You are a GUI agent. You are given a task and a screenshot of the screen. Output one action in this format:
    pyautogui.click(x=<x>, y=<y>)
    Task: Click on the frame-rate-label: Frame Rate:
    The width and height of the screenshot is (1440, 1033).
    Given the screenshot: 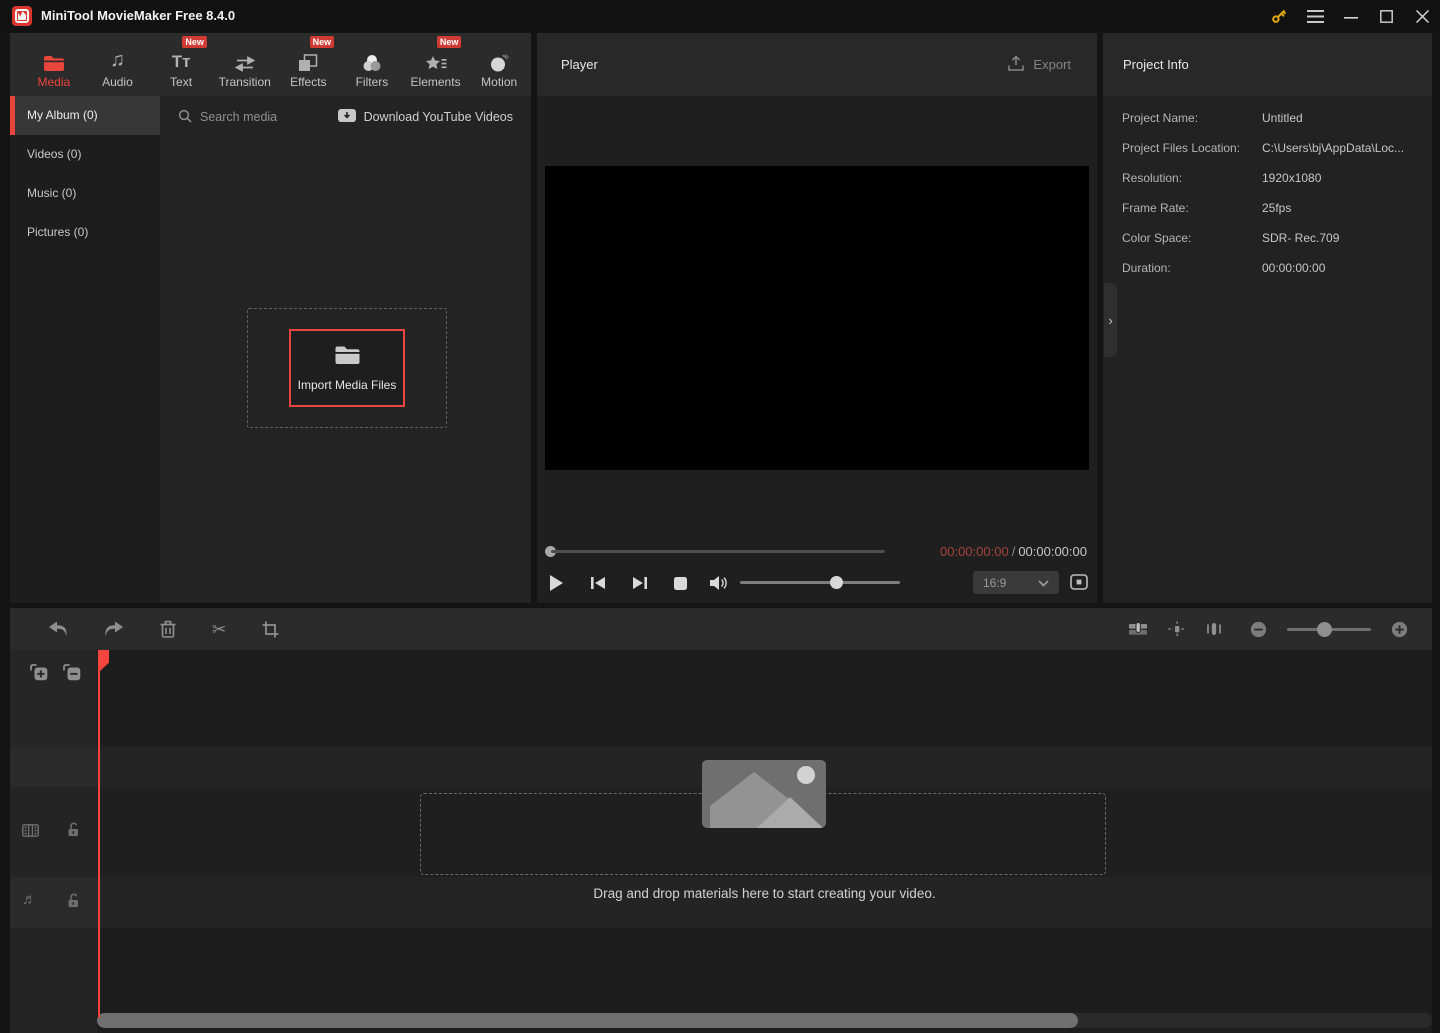 What is the action you would take?
    pyautogui.click(x=1155, y=208)
    